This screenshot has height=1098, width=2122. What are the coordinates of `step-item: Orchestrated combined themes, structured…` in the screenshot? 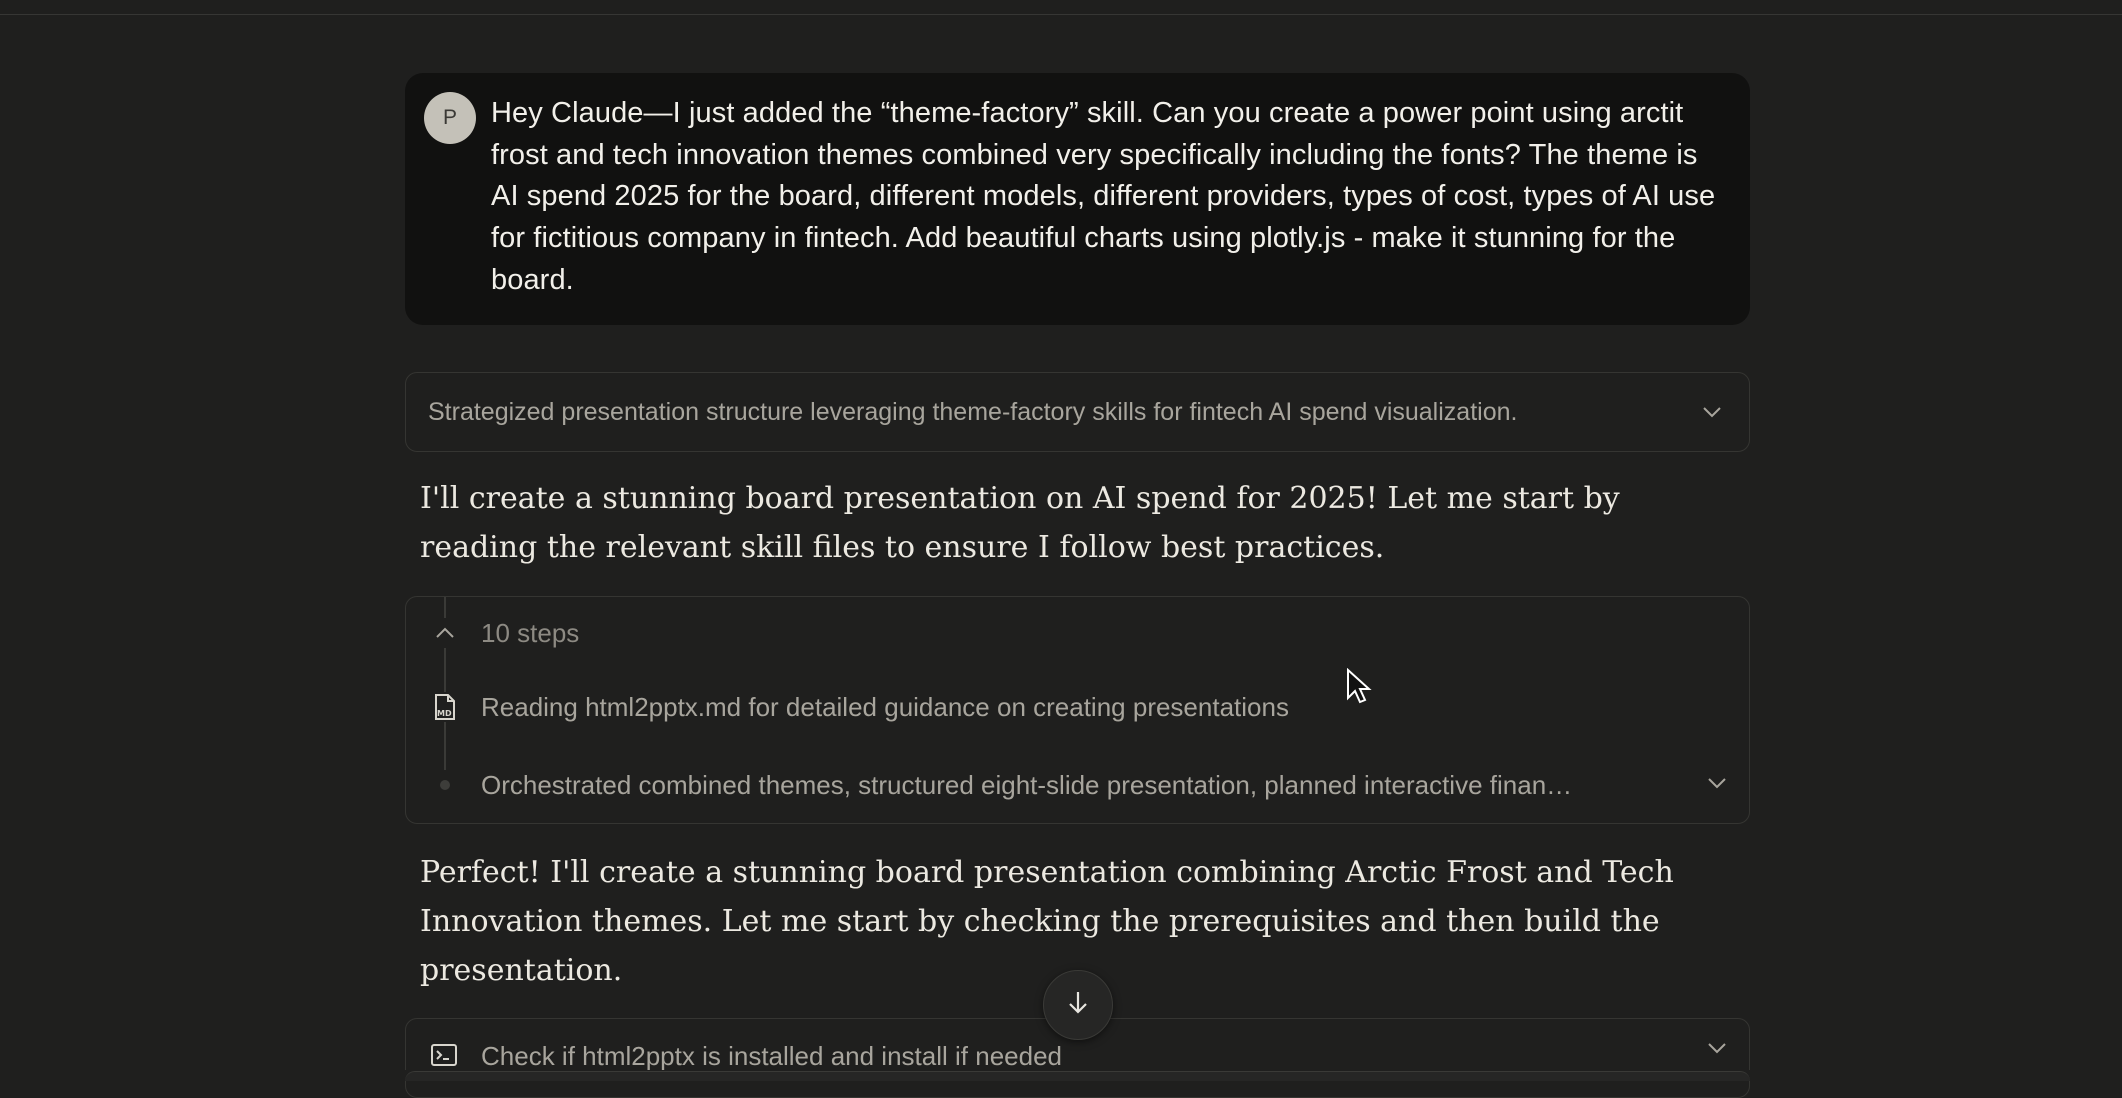 It's located at (1077, 785).